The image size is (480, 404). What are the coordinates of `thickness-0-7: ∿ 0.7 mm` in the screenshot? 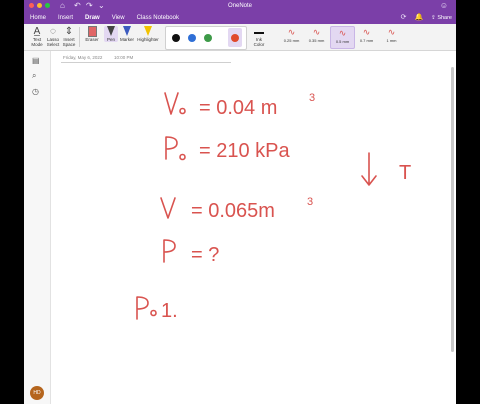 It's located at (366, 36).